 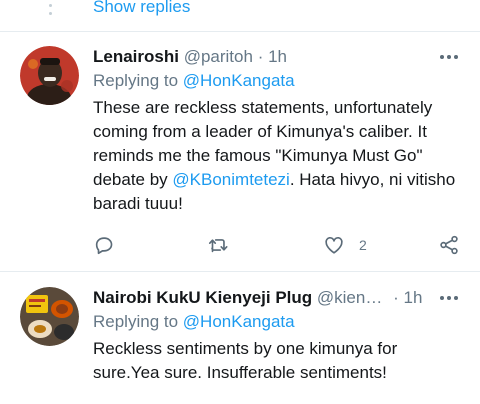 I want to click on like-button: 2, so click(x=345, y=245).